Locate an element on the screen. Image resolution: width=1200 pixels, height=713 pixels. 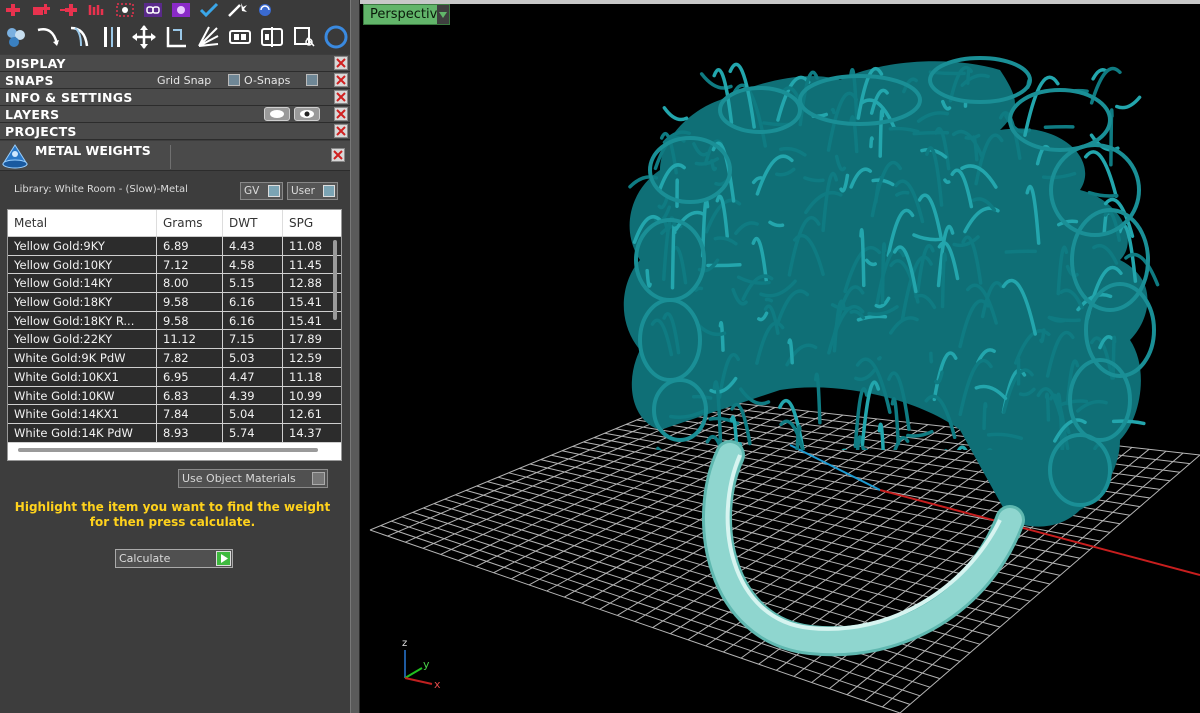
boolean-icon is located at coordinates (16, 37).